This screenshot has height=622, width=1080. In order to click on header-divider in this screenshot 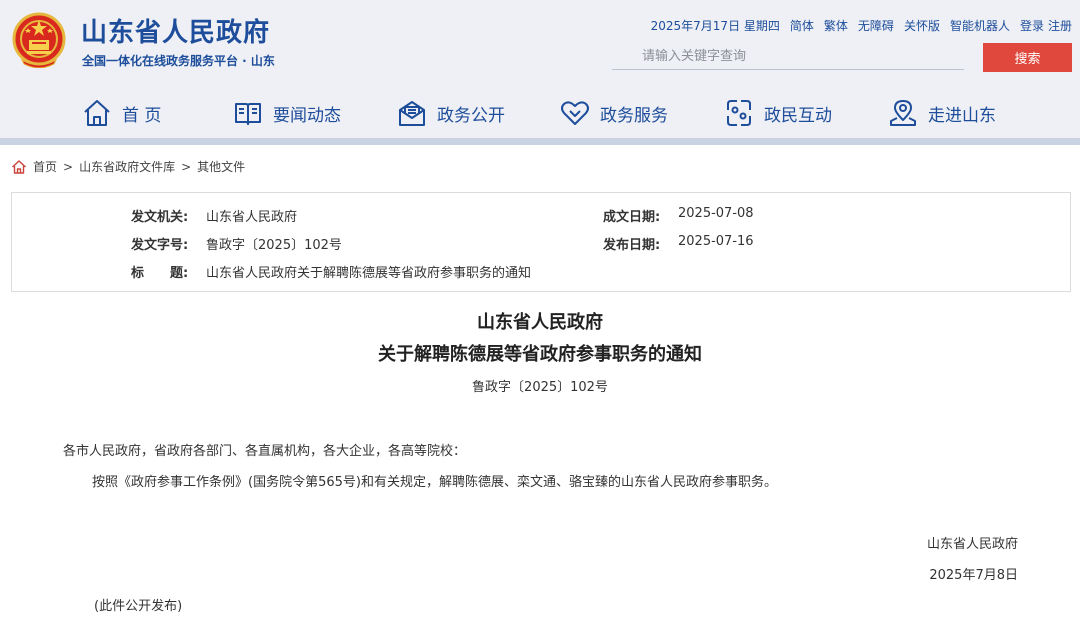, I will do `click(540, 141)`.